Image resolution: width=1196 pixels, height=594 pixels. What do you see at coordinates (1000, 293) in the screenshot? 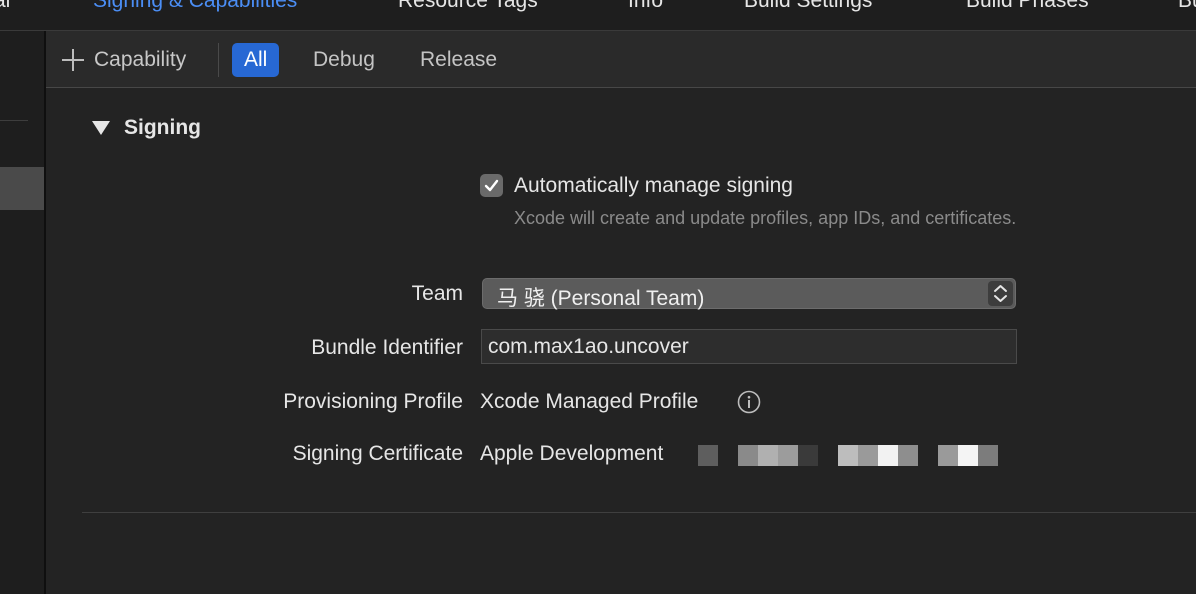
I see `popup-arrows-icon` at bounding box center [1000, 293].